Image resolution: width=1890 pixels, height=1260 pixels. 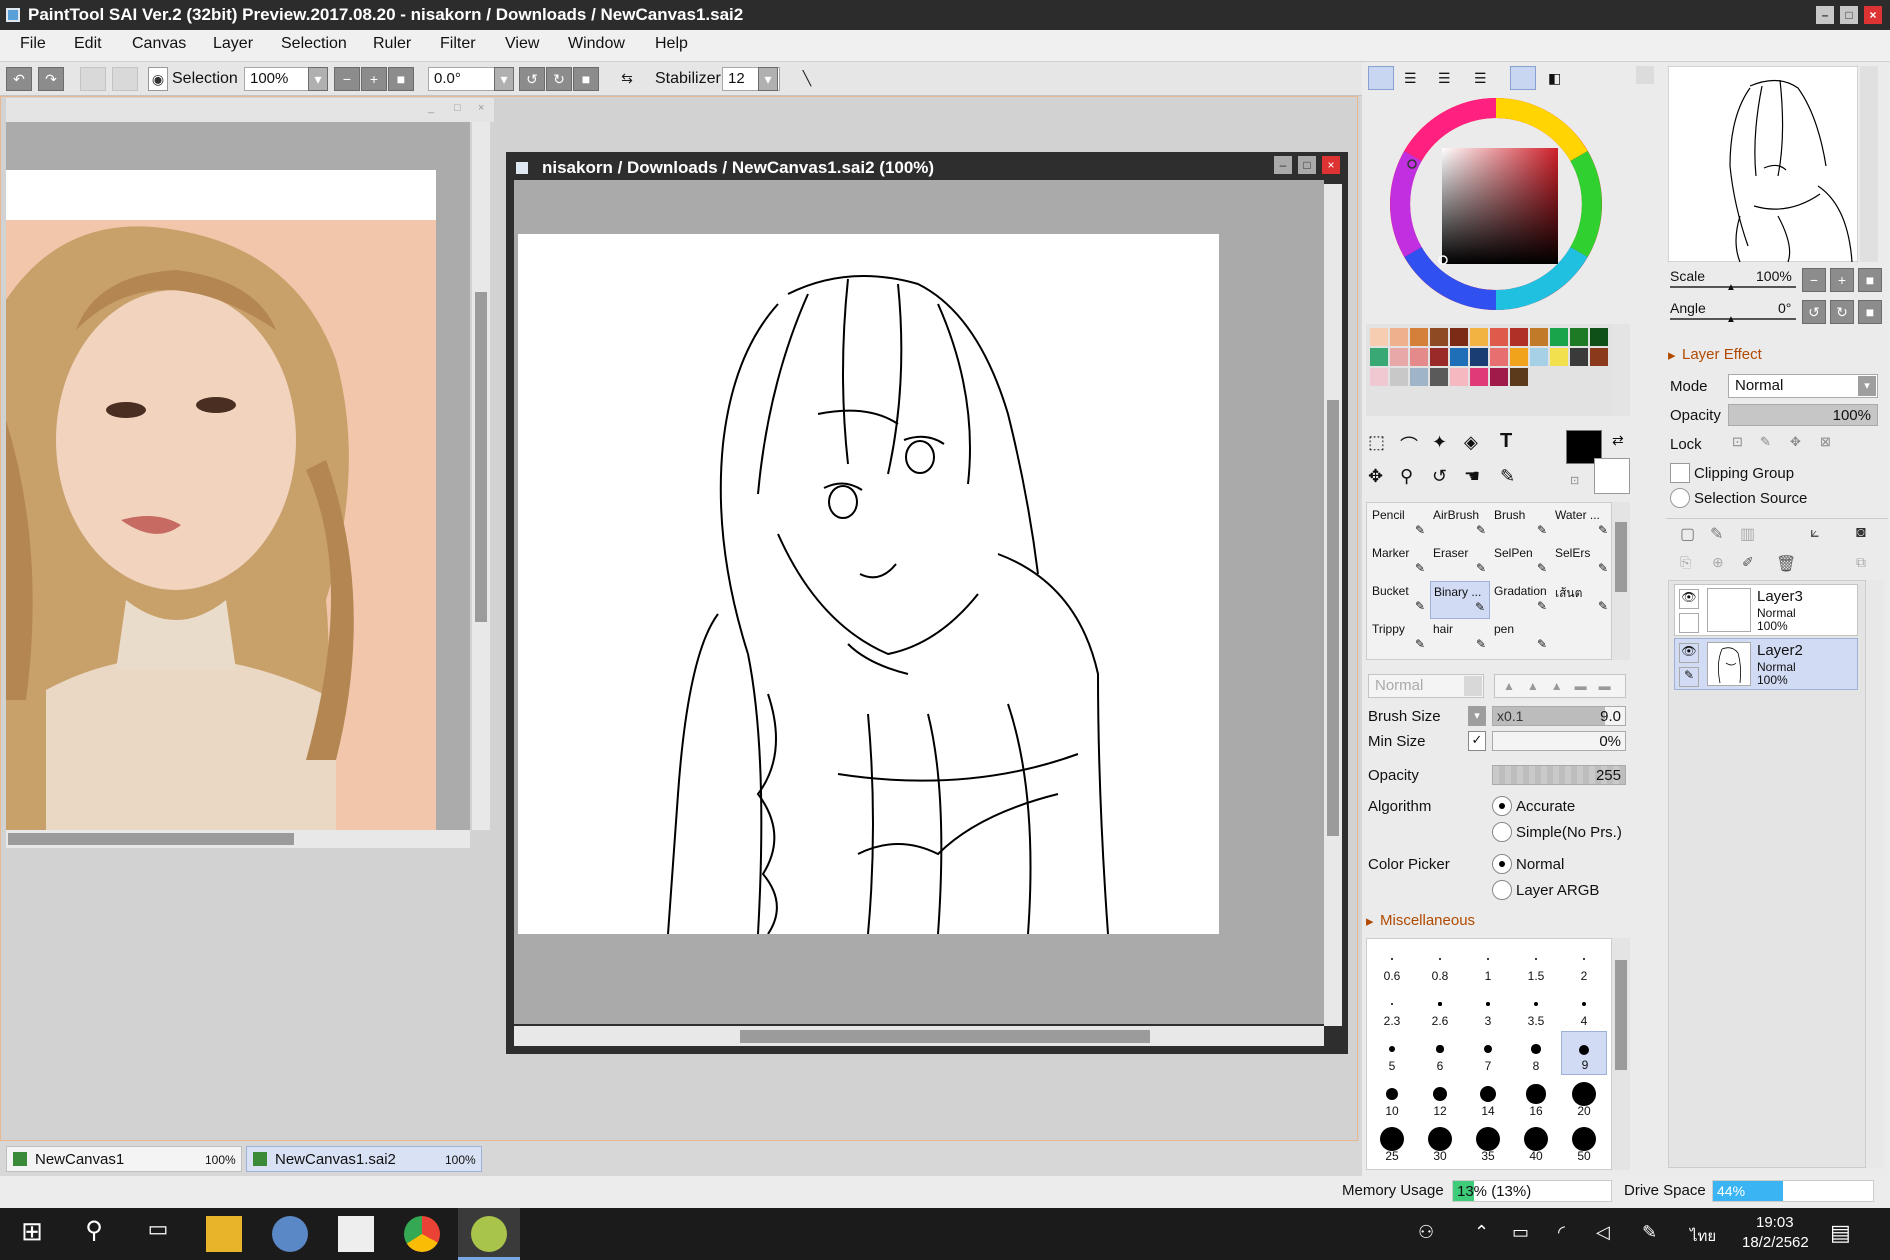 I want to click on zoom-out-icon: −, so click(x=347, y=79).